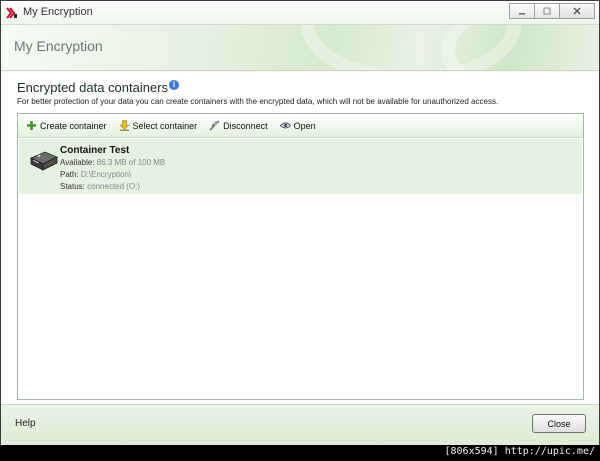 Image resolution: width=600 pixels, height=461 pixels. What do you see at coordinates (31, 125) in the screenshot?
I see `plus-icon` at bounding box center [31, 125].